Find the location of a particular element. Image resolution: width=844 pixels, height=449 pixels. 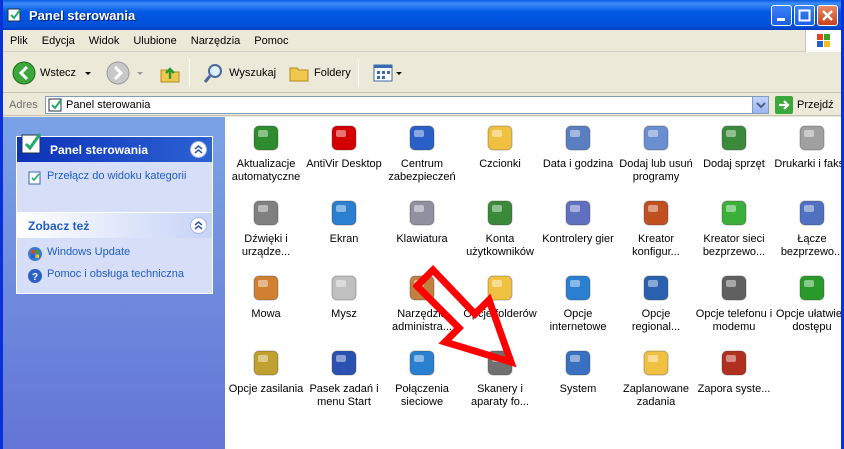

control-panel-item: Data i godzina is located at coordinates (578, 146).